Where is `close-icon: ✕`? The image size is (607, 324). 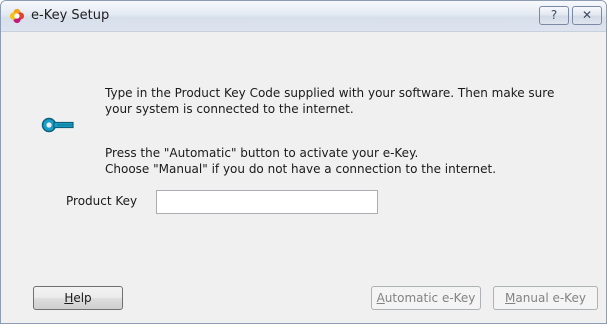
close-icon: ✕ is located at coordinates (587, 15).